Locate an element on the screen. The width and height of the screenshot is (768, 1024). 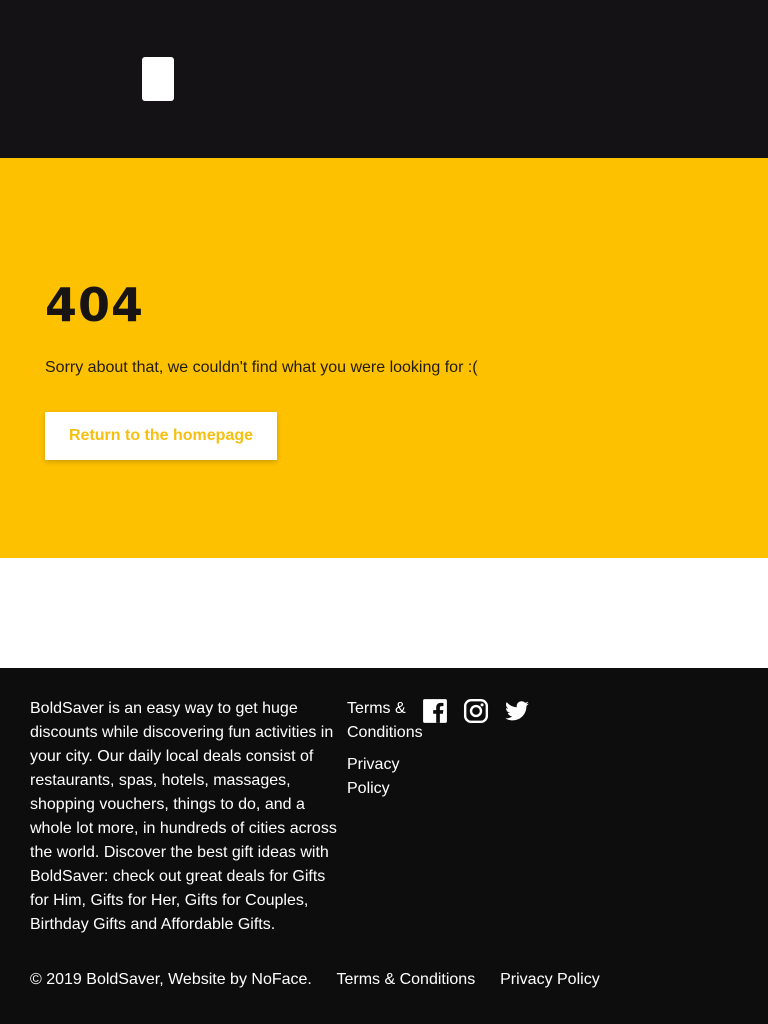
bottom-link-privacy: Privacy Policy is located at coordinates (550, 979).